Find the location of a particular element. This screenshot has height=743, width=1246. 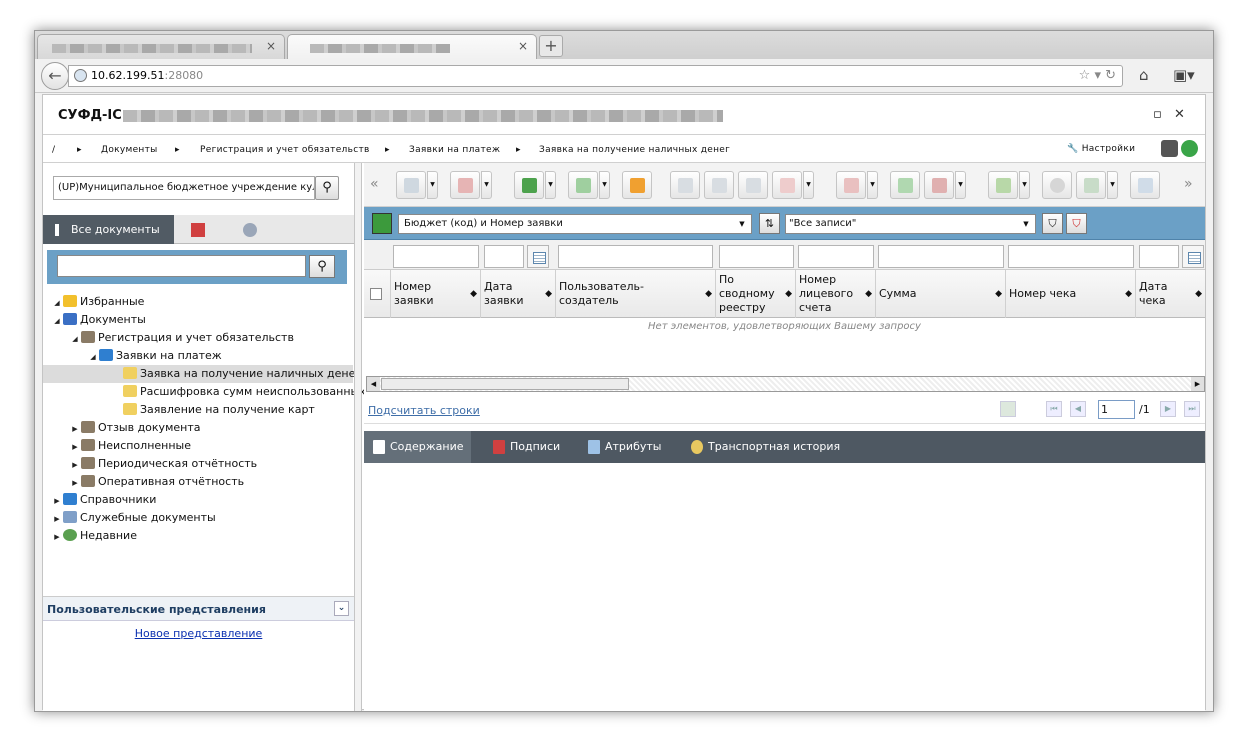

scroll-left-arrow-icon: ◀ is located at coordinates (373, 384).